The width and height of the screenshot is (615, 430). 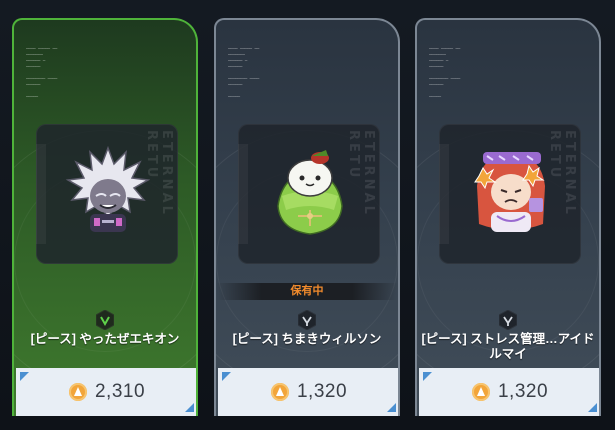 What do you see at coordinates (120, 391) in the screenshot?
I see `price-value: 2,310` at bounding box center [120, 391].